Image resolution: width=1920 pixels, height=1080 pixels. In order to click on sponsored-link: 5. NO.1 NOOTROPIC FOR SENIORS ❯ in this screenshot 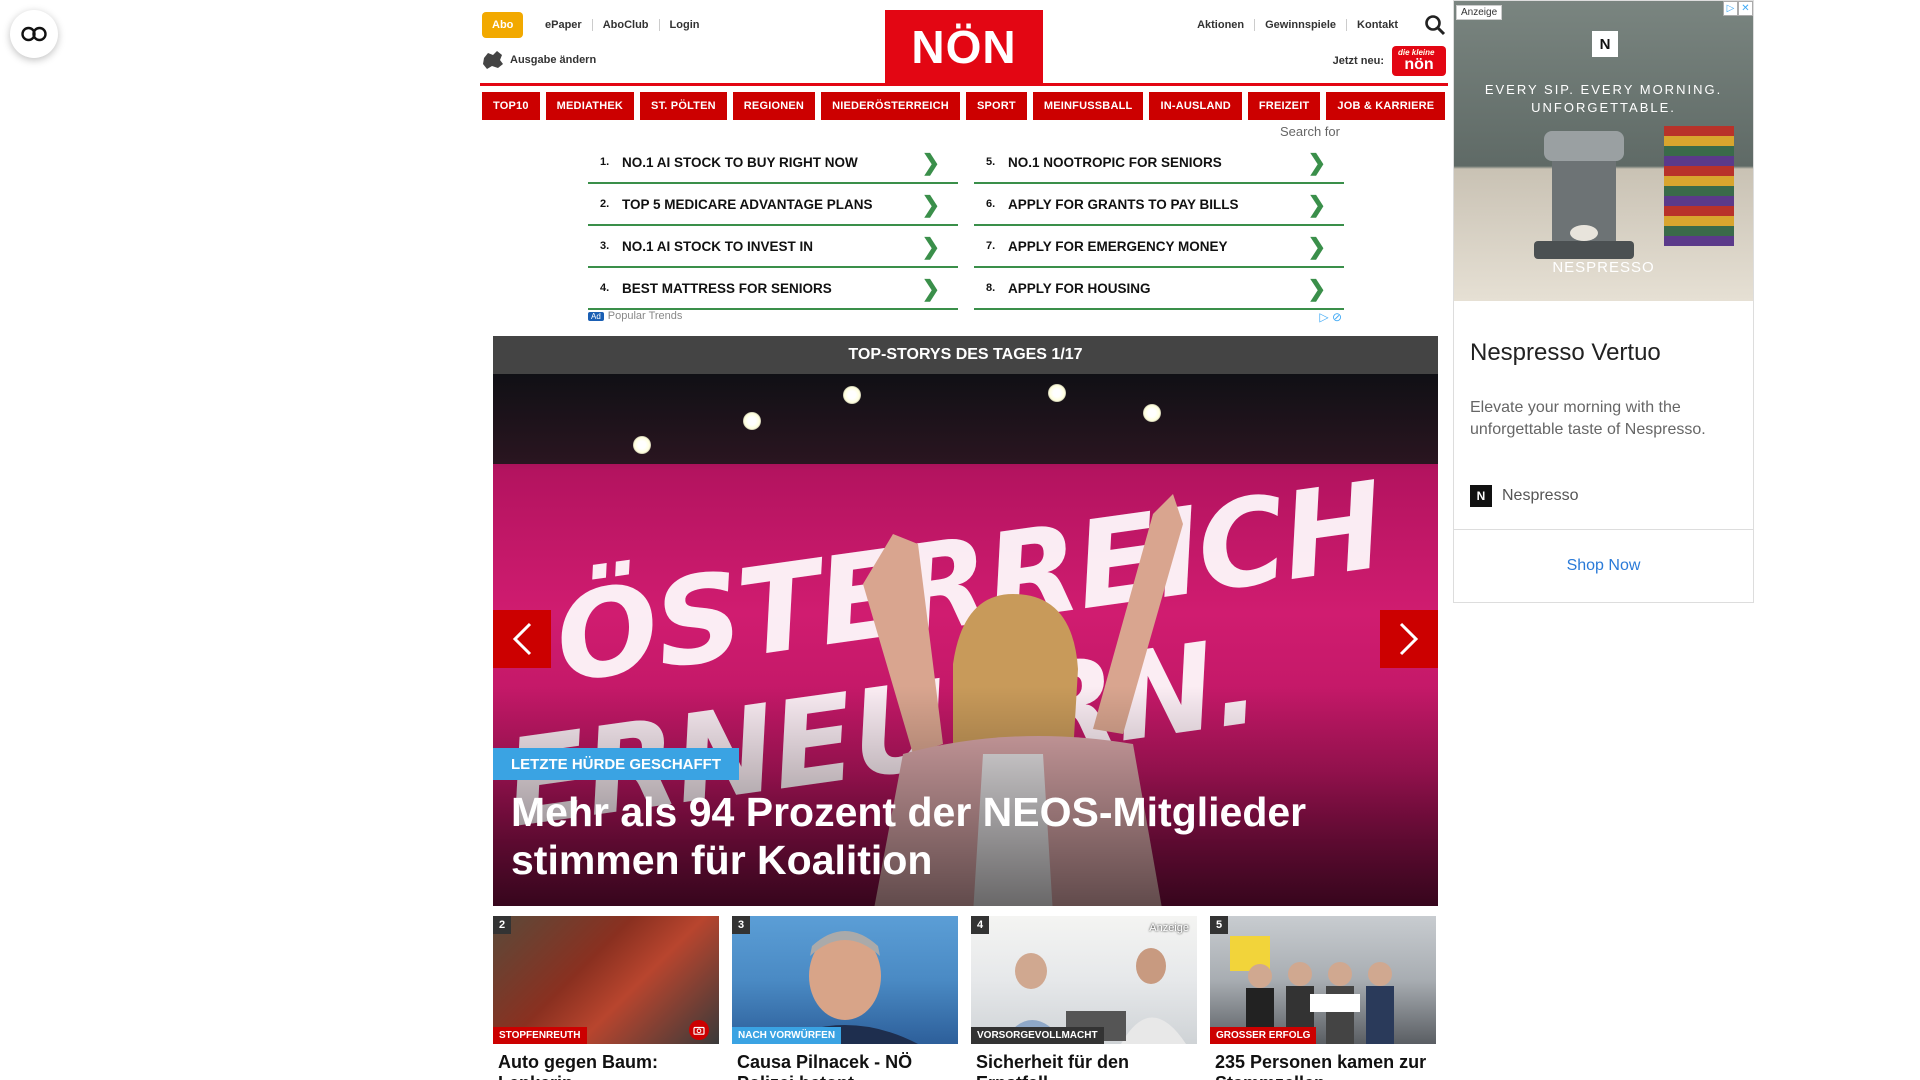, I will do `click(1159, 163)`.